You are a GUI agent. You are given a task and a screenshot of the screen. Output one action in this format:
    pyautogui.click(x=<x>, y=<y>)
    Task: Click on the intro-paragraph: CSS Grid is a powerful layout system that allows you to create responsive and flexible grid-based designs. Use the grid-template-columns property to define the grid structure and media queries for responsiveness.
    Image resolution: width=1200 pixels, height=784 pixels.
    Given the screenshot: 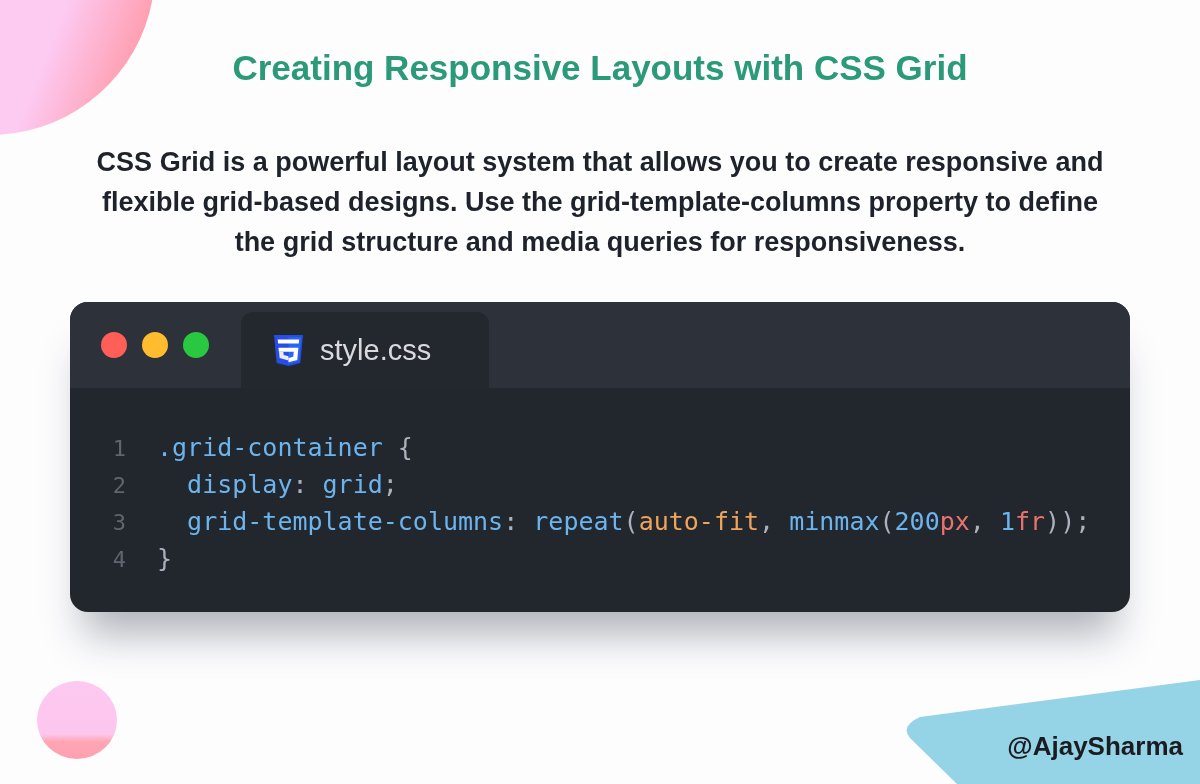 What is the action you would take?
    pyautogui.click(x=600, y=202)
    